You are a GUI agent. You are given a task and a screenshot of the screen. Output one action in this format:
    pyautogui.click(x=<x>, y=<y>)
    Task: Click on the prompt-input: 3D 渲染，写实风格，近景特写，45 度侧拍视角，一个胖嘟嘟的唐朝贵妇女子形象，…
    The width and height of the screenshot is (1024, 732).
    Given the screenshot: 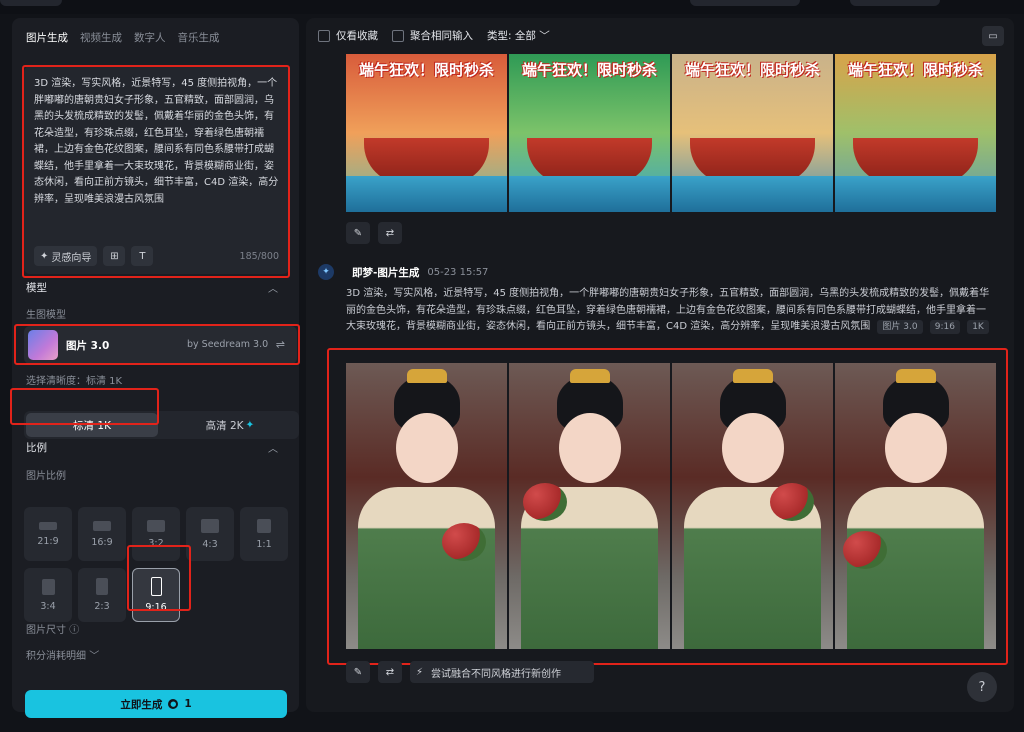 What is the action you would take?
    pyautogui.click(x=156, y=170)
    